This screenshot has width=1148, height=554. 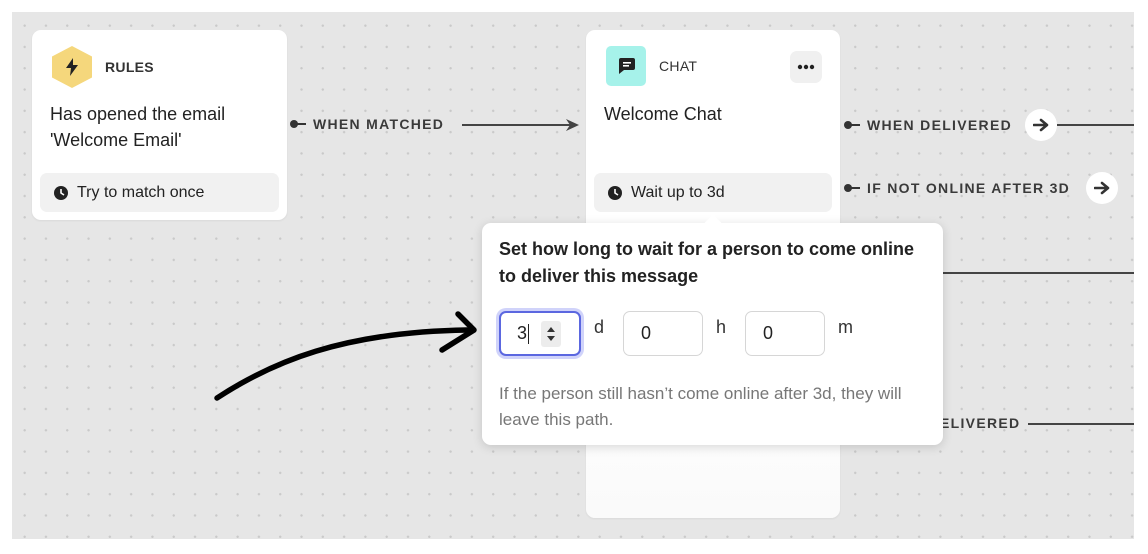 I want to click on rules-node-header: RULES, so click(x=103, y=67).